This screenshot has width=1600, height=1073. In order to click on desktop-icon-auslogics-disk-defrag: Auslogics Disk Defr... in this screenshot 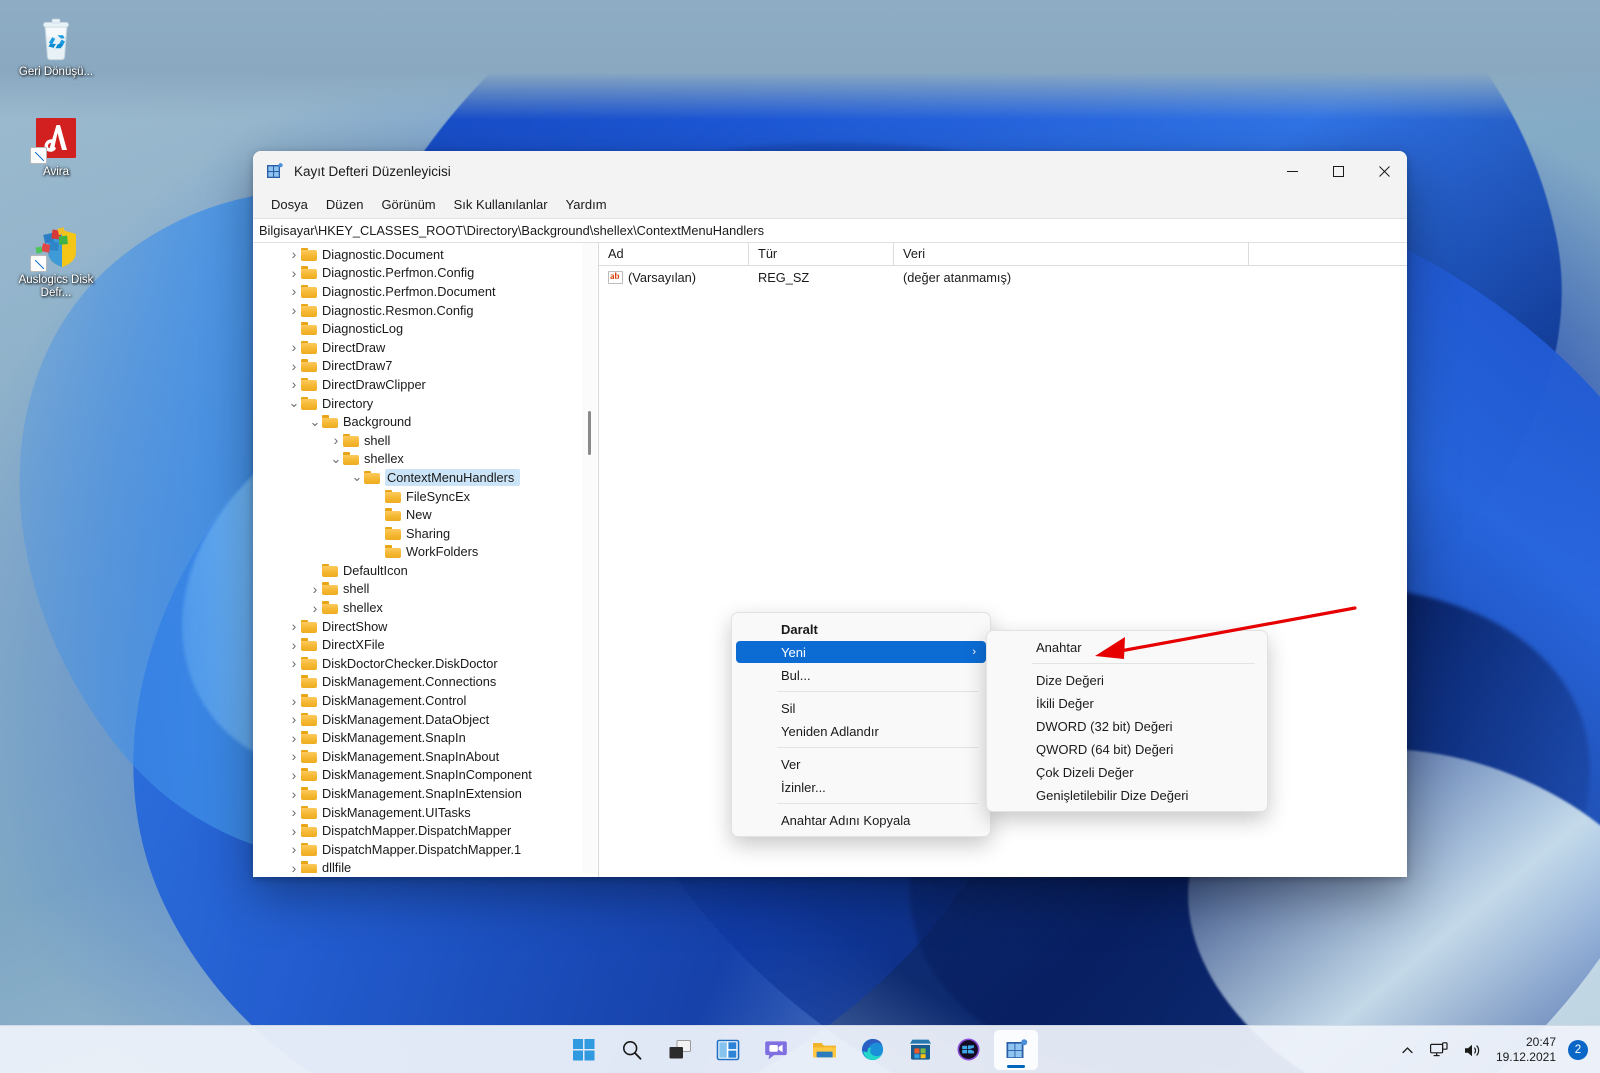, I will do `click(56, 261)`.